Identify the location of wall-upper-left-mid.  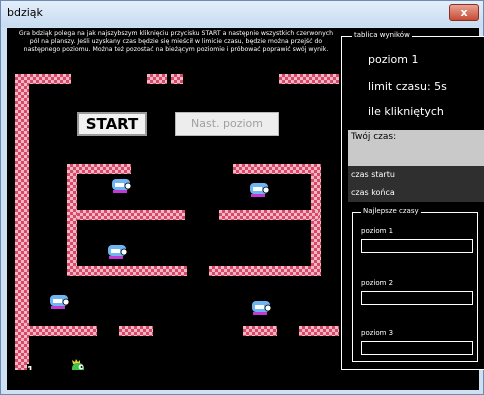
(131, 215).